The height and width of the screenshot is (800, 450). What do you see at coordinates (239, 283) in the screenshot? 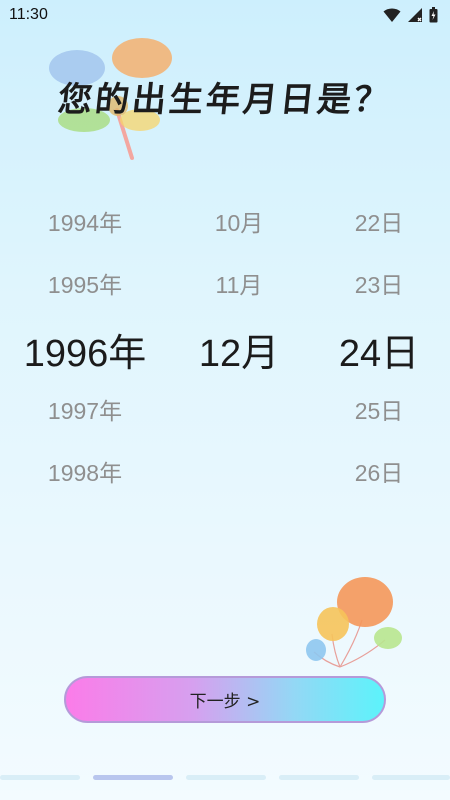
I see `month-option: 11月` at bounding box center [239, 283].